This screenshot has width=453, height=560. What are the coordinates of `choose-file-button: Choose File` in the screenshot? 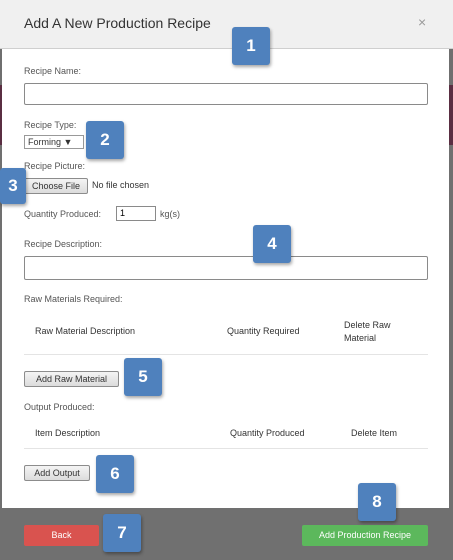 It's located at (56, 186).